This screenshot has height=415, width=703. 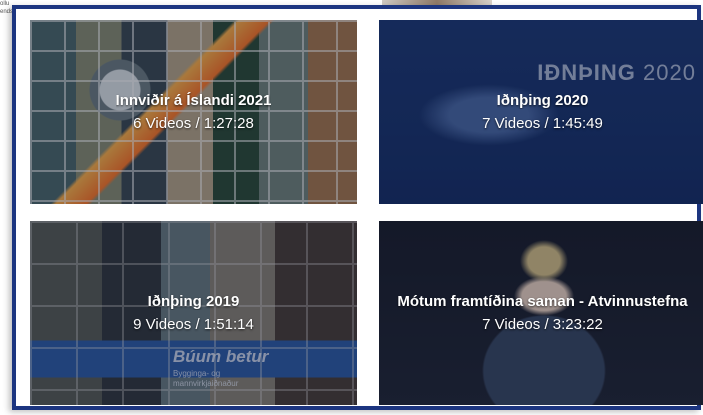 I want to click on playlist-count: 9 Videos / 1:51:14, so click(x=193, y=324).